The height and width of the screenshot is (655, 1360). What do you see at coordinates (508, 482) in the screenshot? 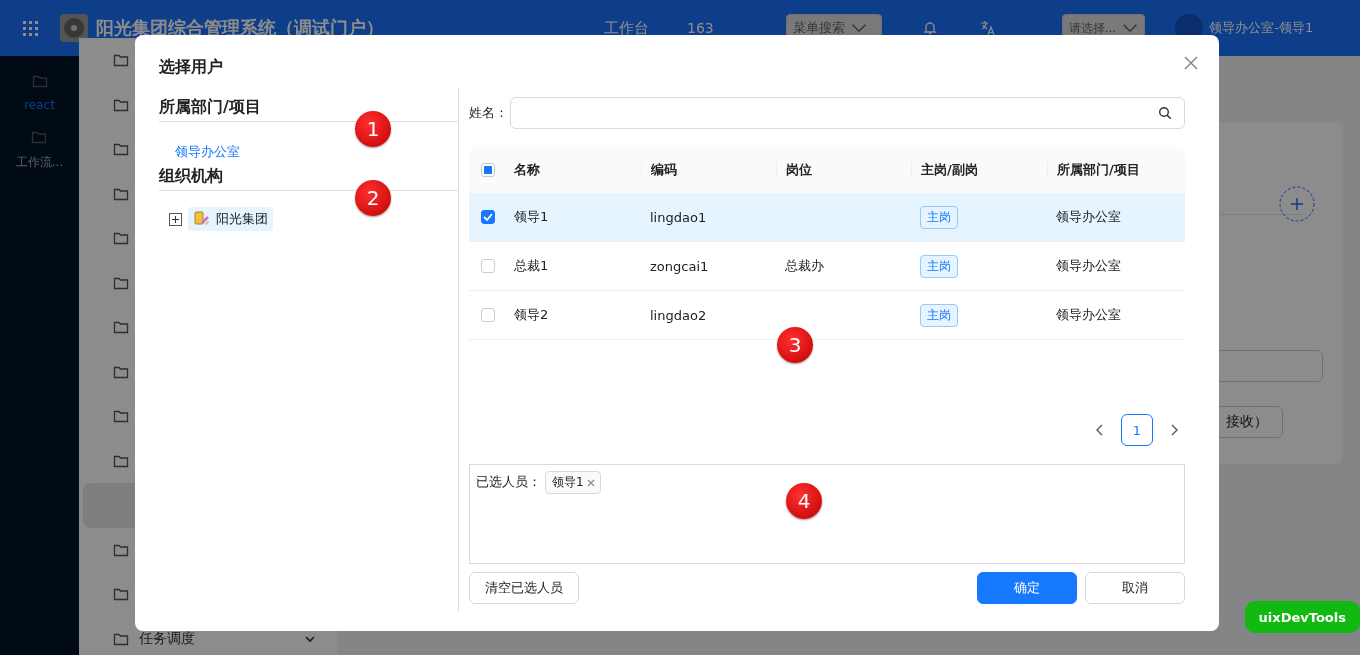
I see `selected-users-label: 已选人员：` at bounding box center [508, 482].